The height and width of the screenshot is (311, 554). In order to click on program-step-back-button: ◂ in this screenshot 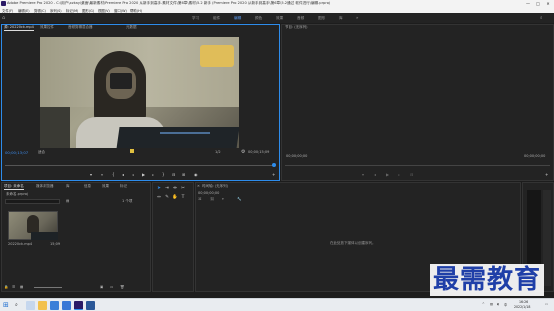, I will do `click(375, 174)`.